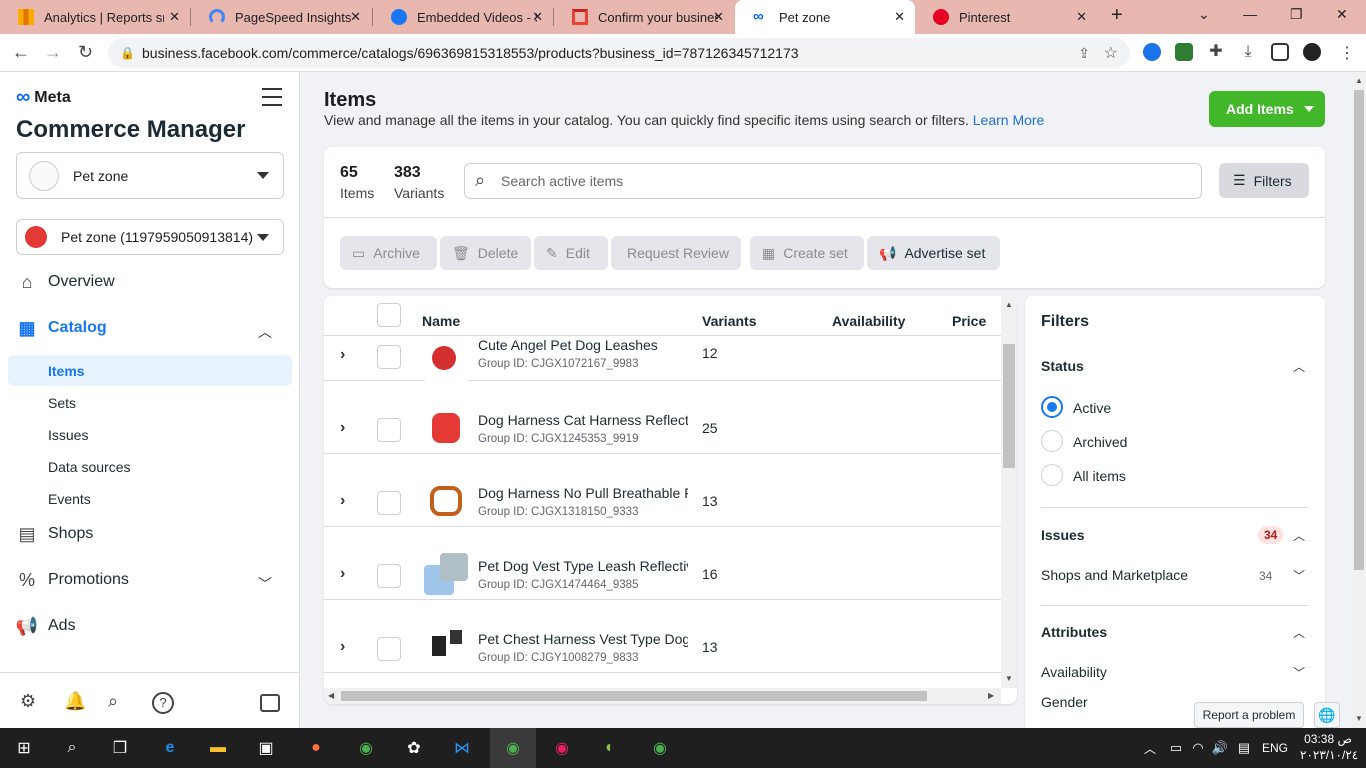  Describe the element at coordinates (1220, 748) in the screenshot. I see `volume-icon: 🔊` at that location.